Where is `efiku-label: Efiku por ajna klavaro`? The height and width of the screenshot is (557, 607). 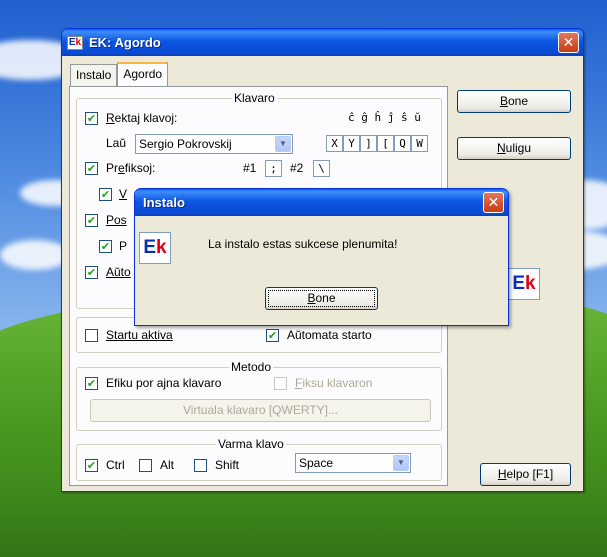 efiku-label: Efiku por ajna klavaro is located at coordinates (164, 383).